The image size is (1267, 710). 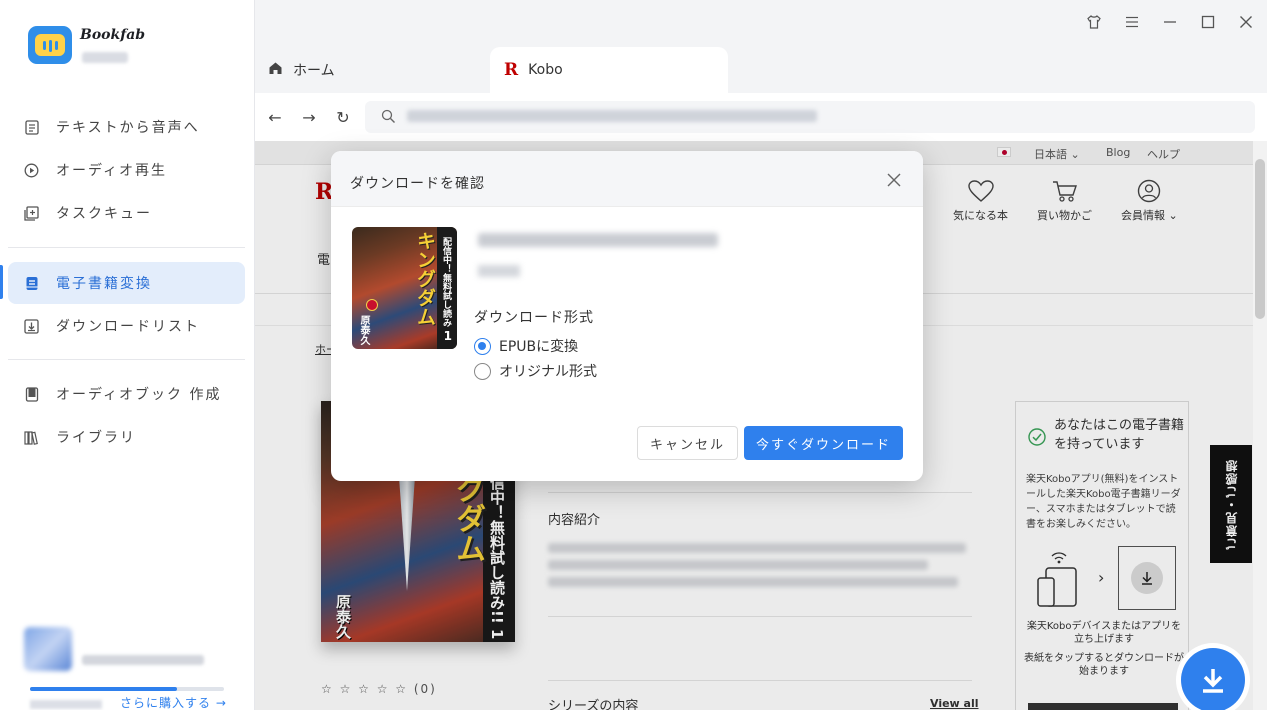 I want to click on format-label: ダウンロード形式, so click(x=534, y=318).